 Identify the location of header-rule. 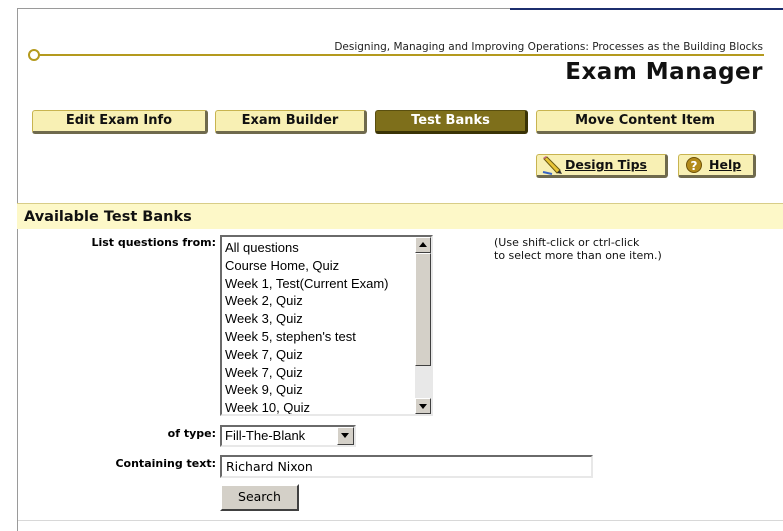
(397, 55).